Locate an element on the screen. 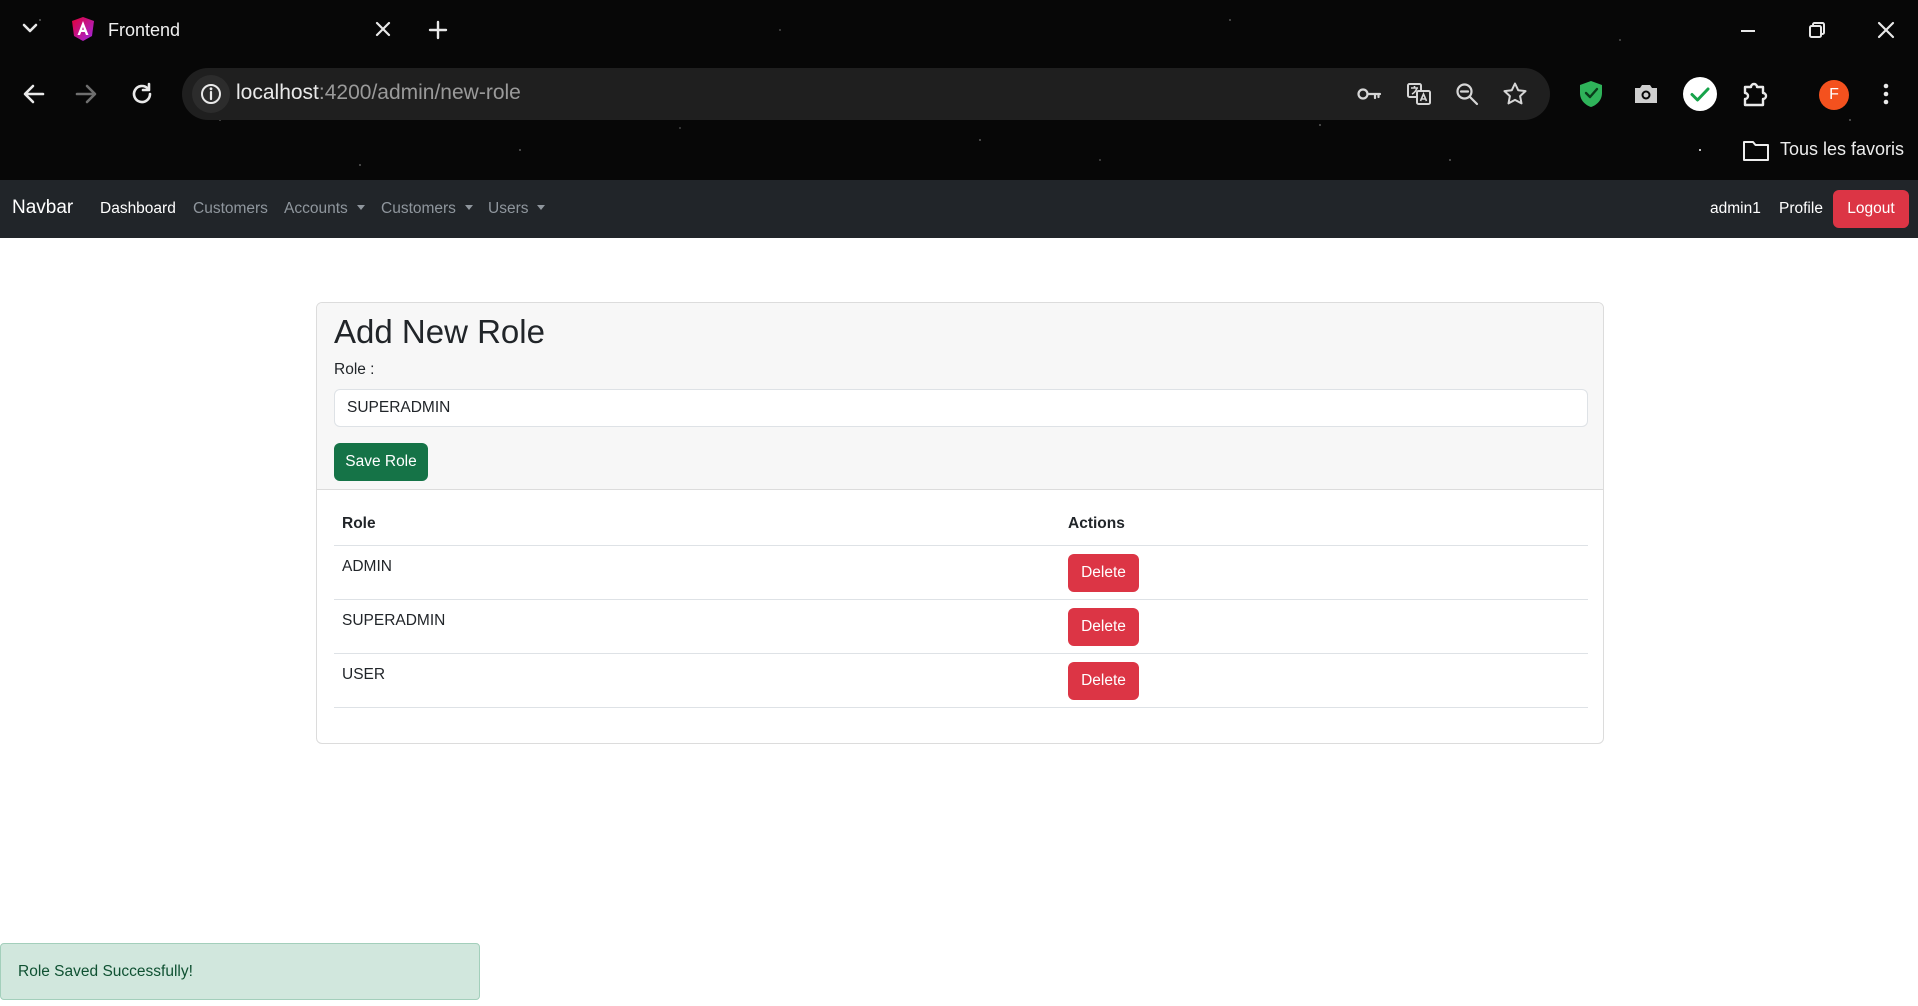  shield-extension-icon is located at coordinates (1591, 94).